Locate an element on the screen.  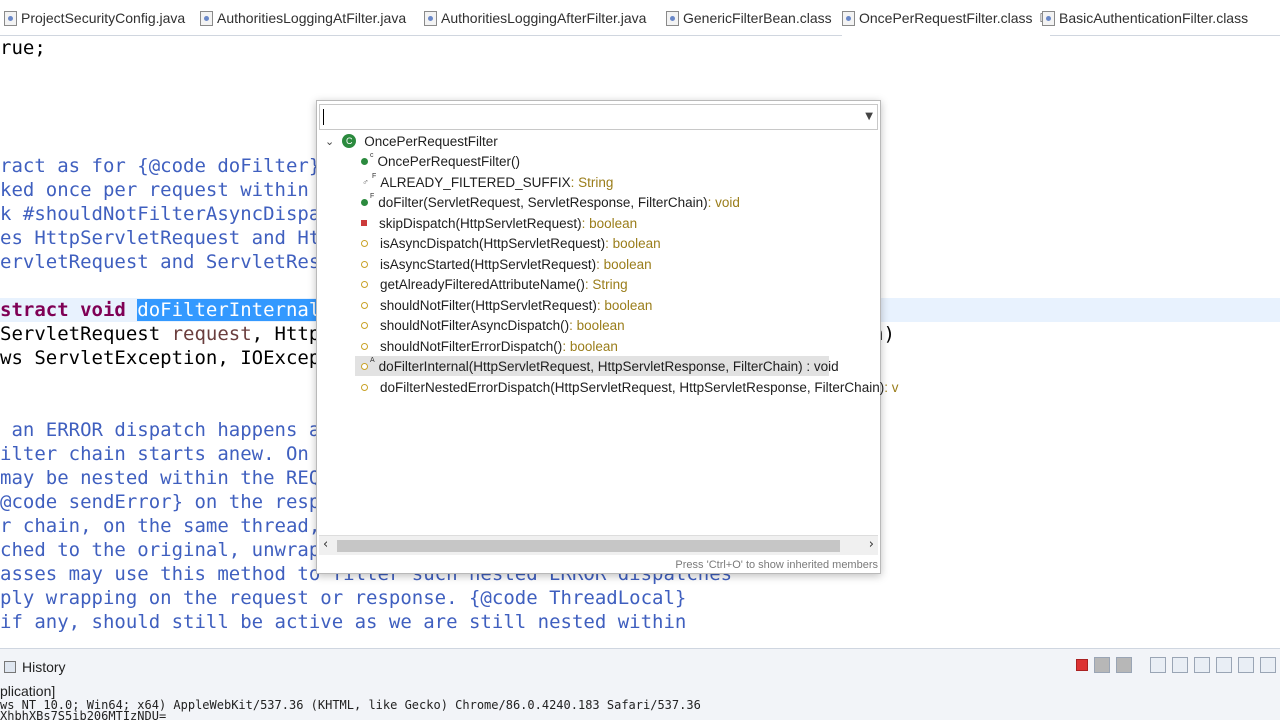
comment-line: k #shouldNotFilterAsyncDispa is located at coordinates (160, 214).